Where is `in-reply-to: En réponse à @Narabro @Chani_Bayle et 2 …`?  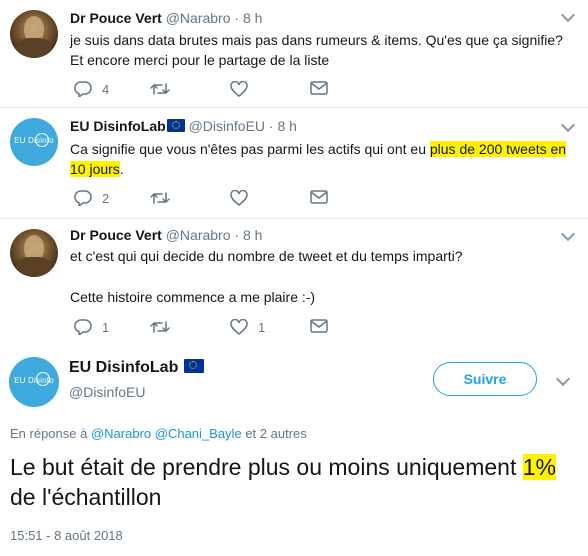
in-reply-to: En réponse à @Narabro @Chani_Bayle et 2 … is located at coordinates (158, 433).